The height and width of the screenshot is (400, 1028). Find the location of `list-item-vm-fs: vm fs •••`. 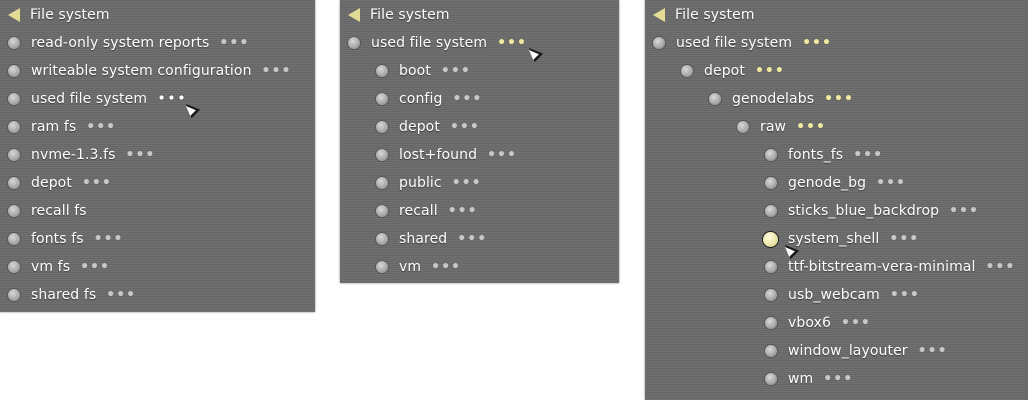

list-item-vm-fs: vm fs ••• is located at coordinates (157, 267).